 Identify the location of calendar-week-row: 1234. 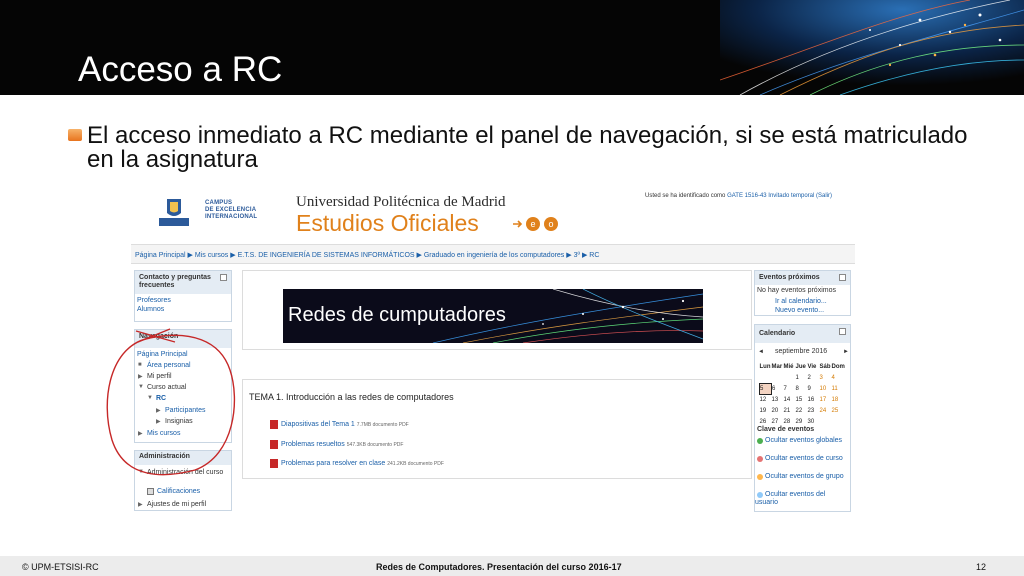
(802, 377).